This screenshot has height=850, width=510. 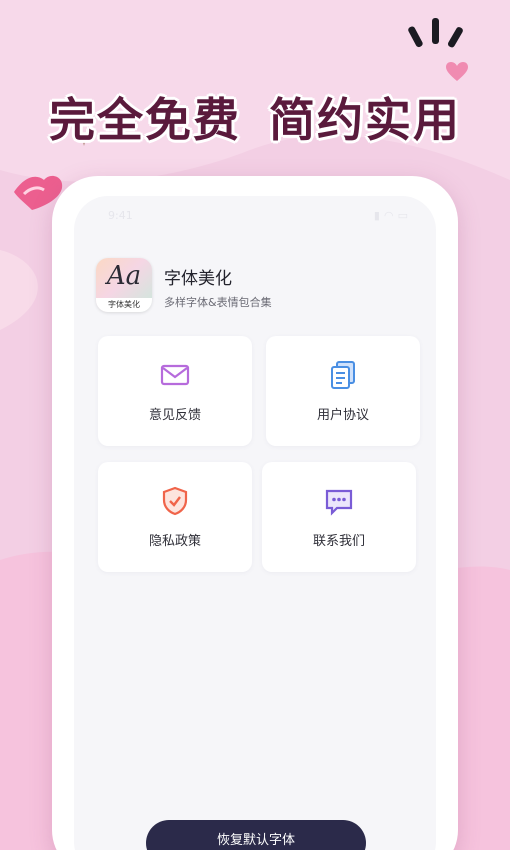 What do you see at coordinates (174, 415) in the screenshot?
I see `feedback-label: 意见反馈` at bounding box center [174, 415].